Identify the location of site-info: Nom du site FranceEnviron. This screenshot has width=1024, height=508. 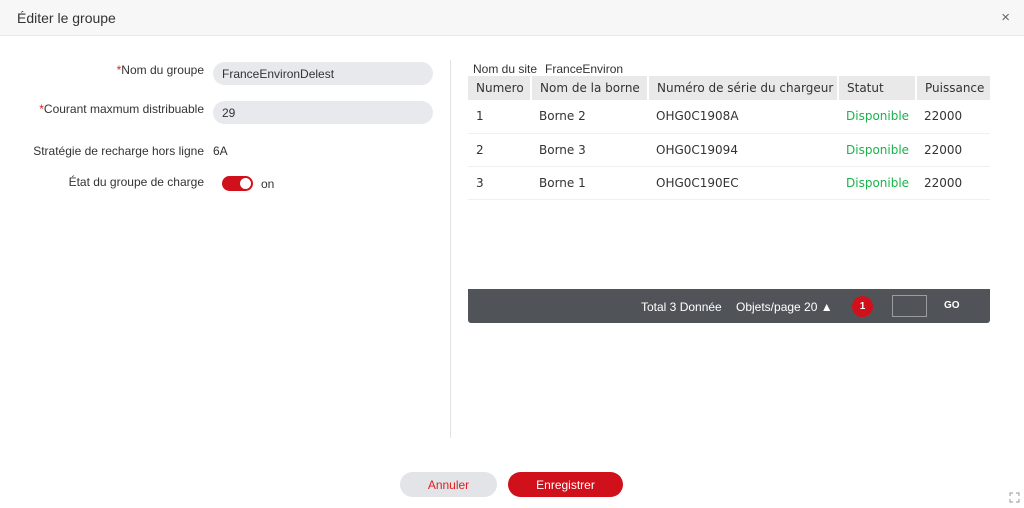
(552, 69).